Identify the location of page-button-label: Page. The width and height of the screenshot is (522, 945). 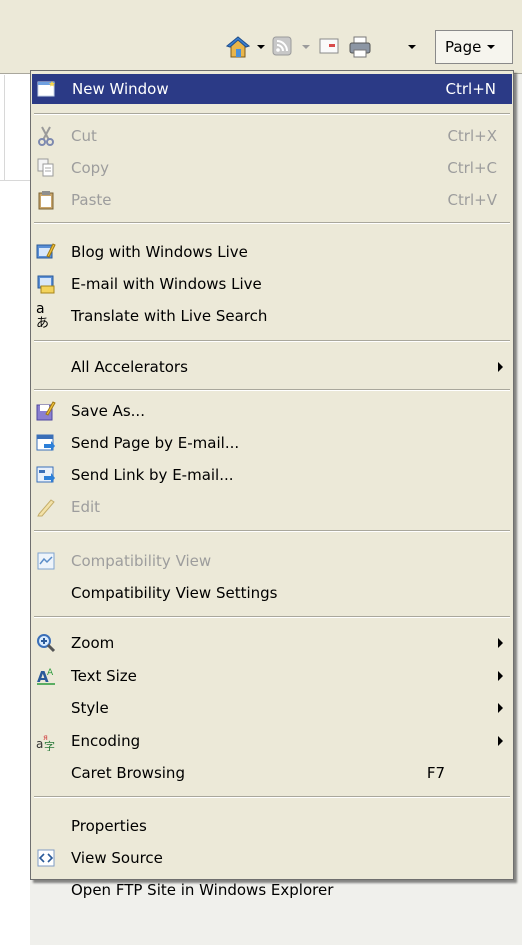
(463, 47).